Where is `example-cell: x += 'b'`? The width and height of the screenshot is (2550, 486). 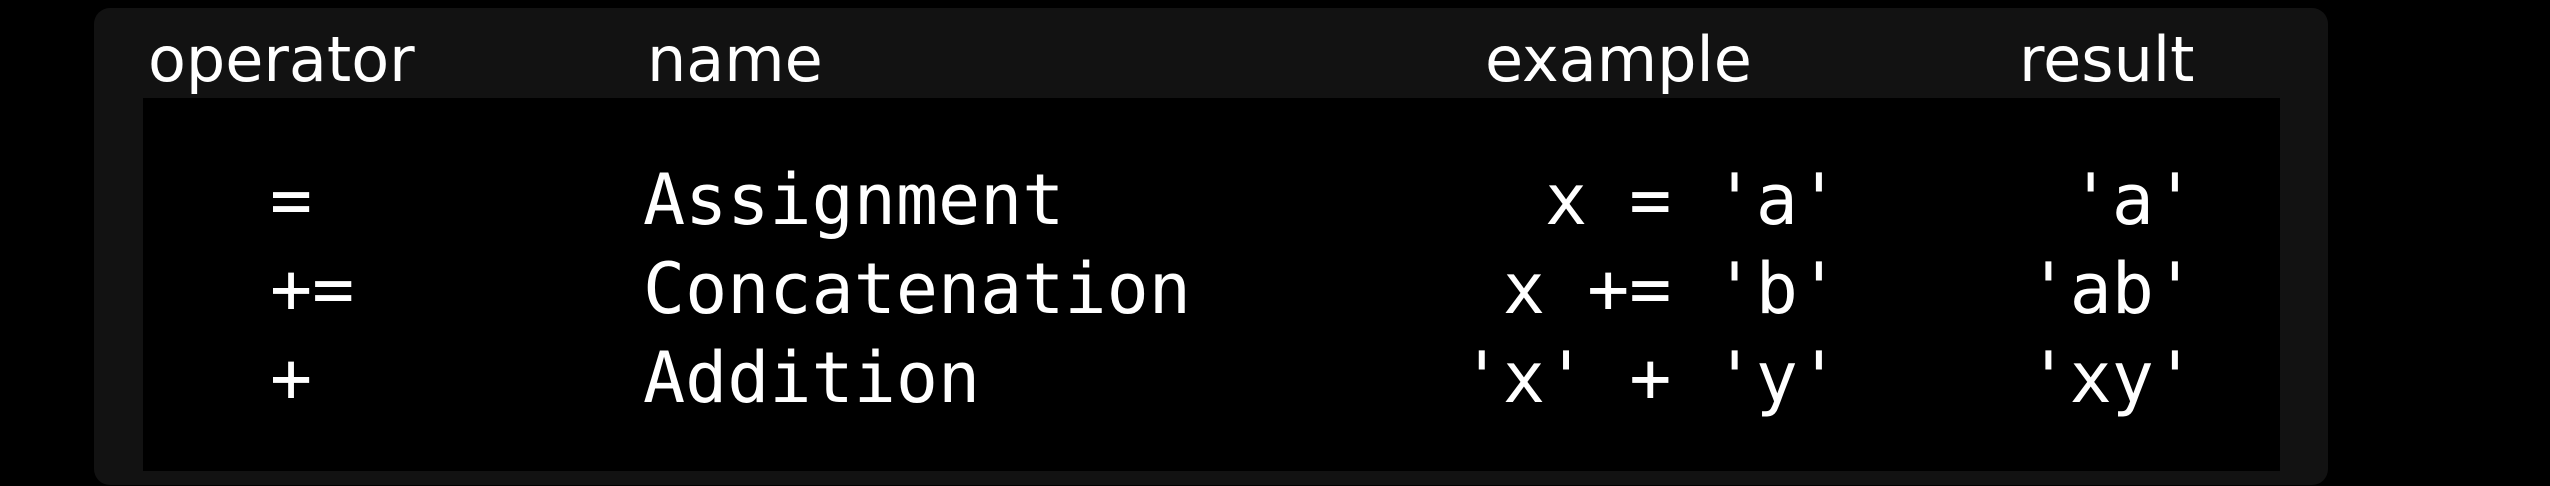
example-cell: x += 'b' is located at coordinates (1671, 289).